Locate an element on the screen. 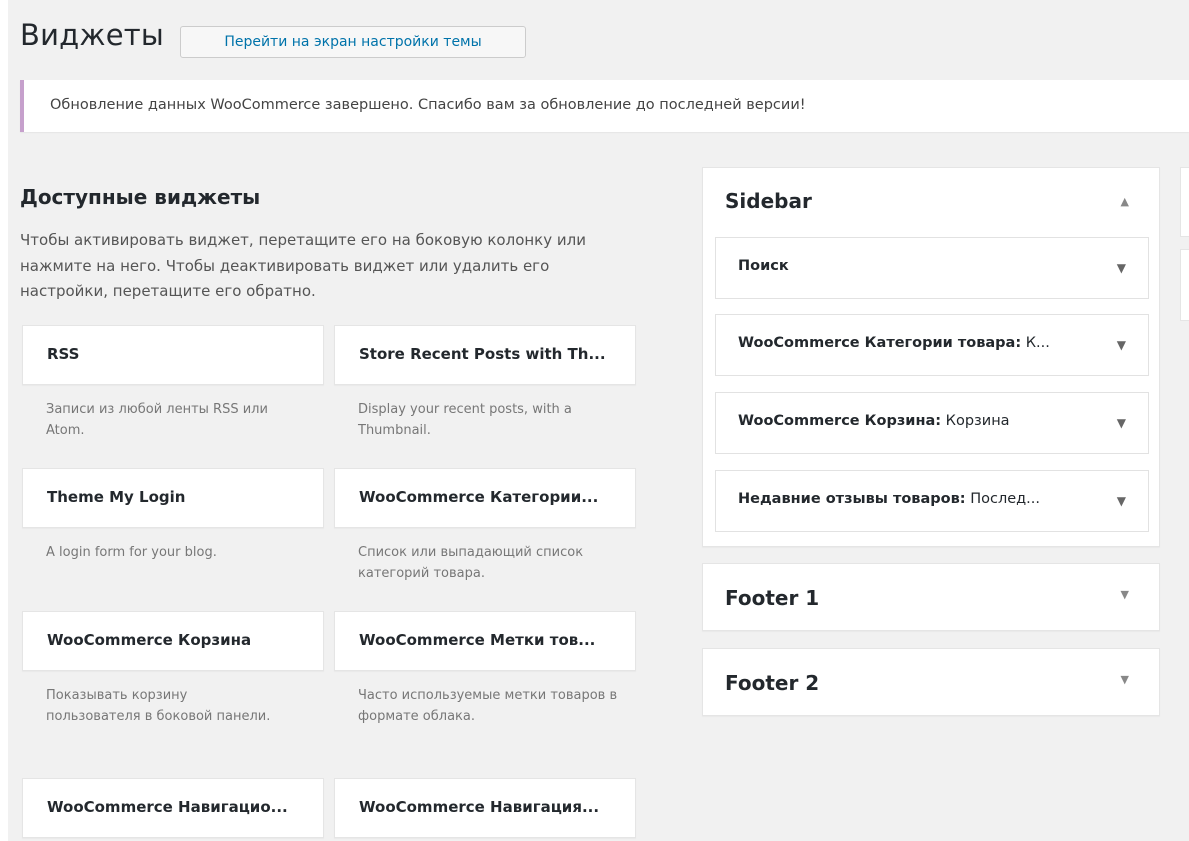 The height and width of the screenshot is (841, 1189). page-title: Виджеты is located at coordinates (92, 35).